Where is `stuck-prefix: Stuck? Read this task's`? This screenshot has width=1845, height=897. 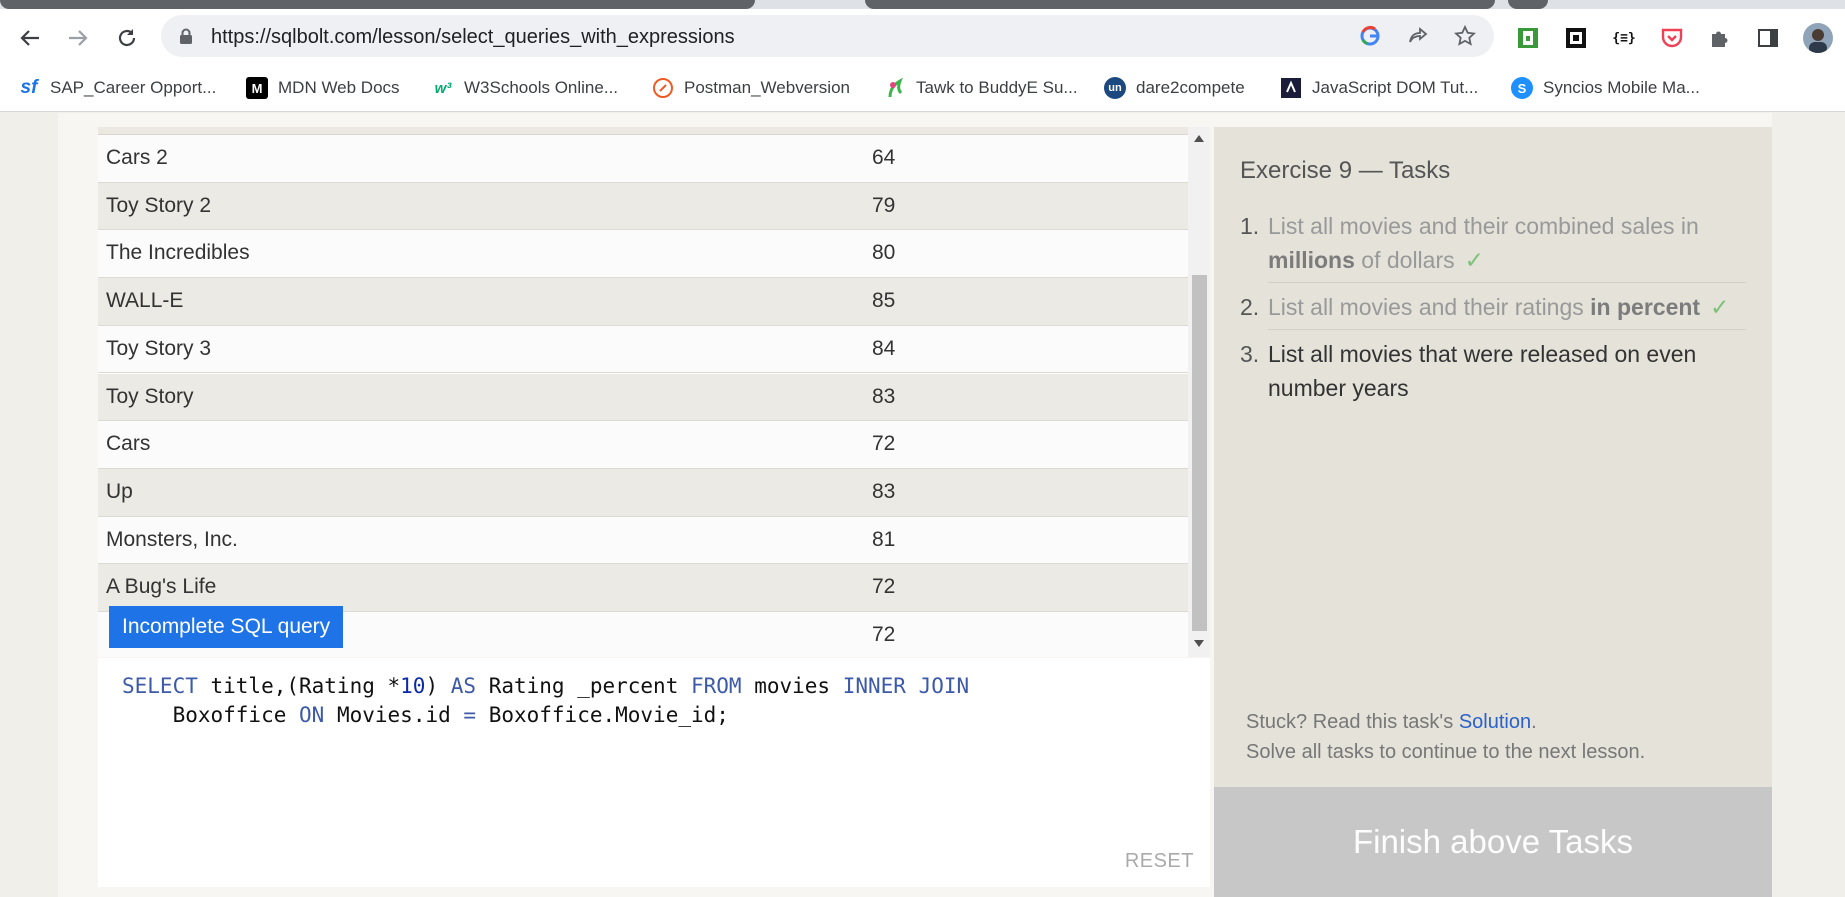 stuck-prefix: Stuck? Read this task's is located at coordinates (1352, 722).